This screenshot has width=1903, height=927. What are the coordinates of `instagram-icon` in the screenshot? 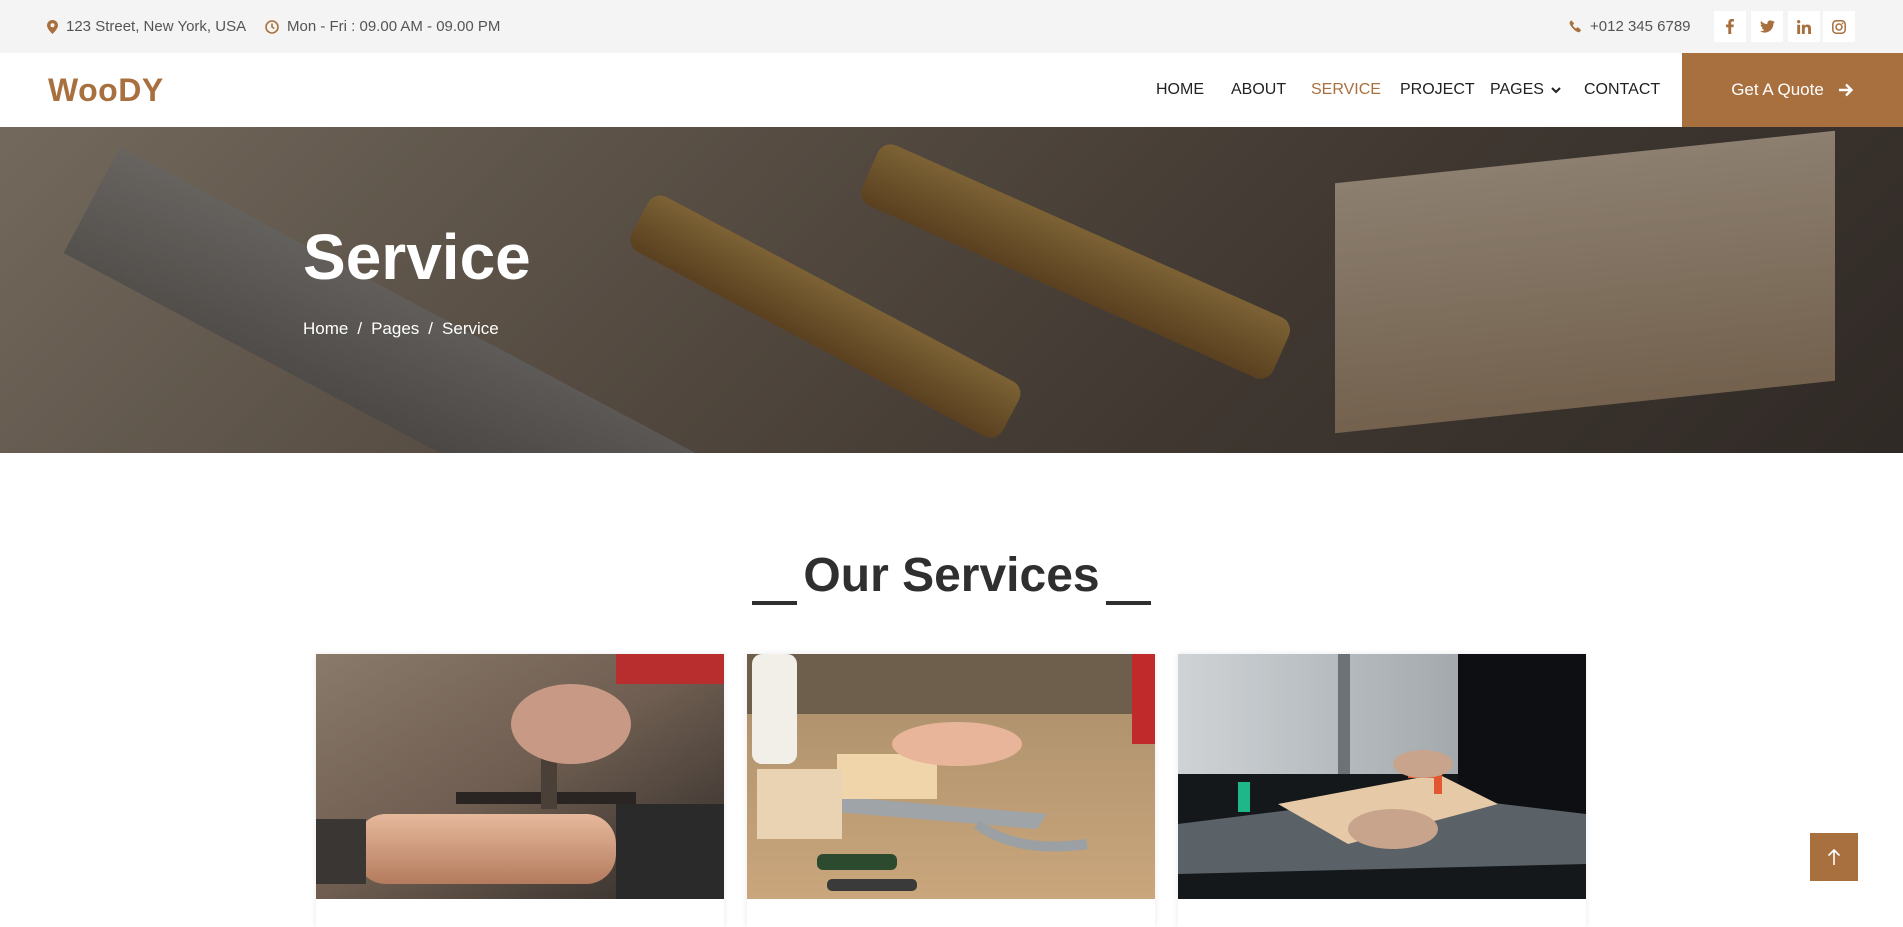 It's located at (1839, 26).